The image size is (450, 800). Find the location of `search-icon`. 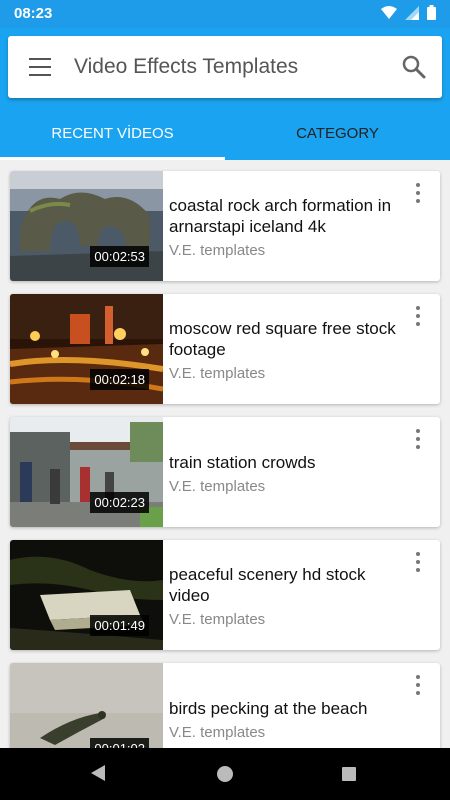

search-icon is located at coordinates (414, 67).